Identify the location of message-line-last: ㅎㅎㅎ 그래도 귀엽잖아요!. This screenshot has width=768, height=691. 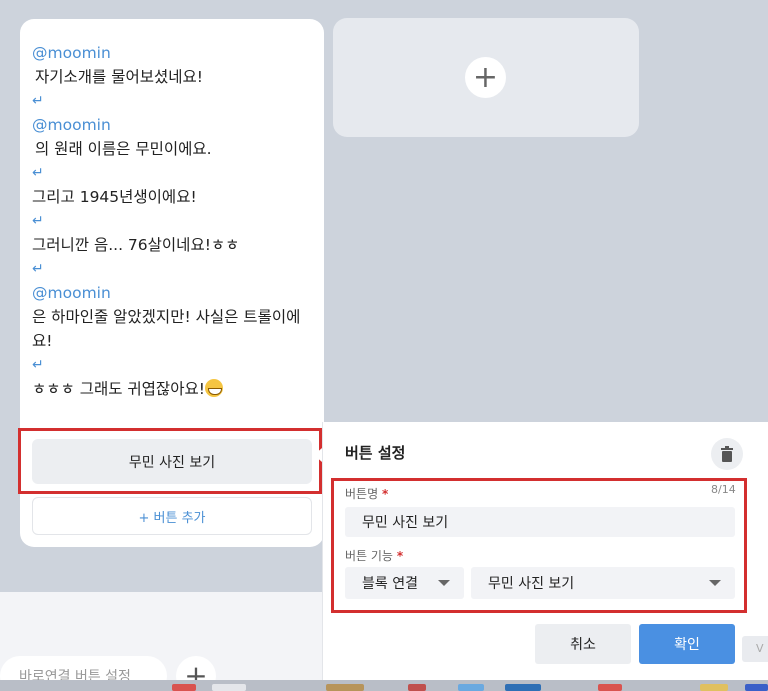
(177, 389).